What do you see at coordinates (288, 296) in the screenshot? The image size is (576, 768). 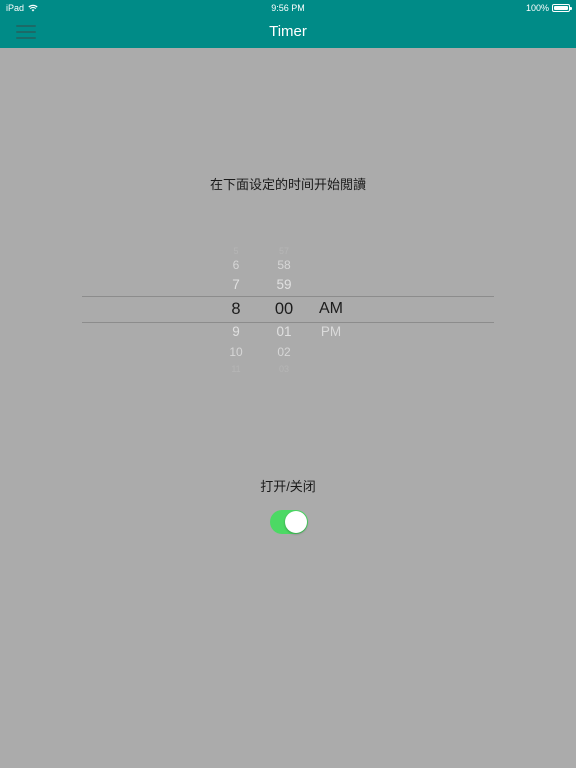 I see `selection-top-line` at bounding box center [288, 296].